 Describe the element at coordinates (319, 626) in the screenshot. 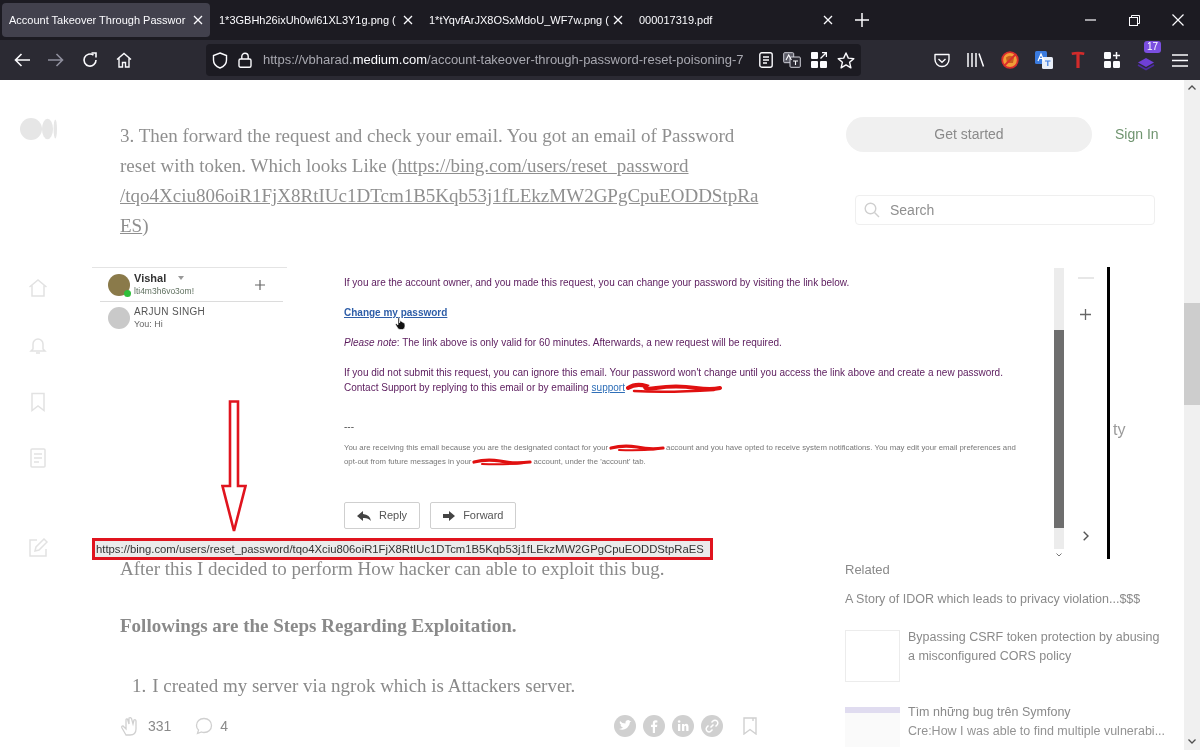

I see `article-heading: Followings are the Steps Regarding Exploitation.` at that location.